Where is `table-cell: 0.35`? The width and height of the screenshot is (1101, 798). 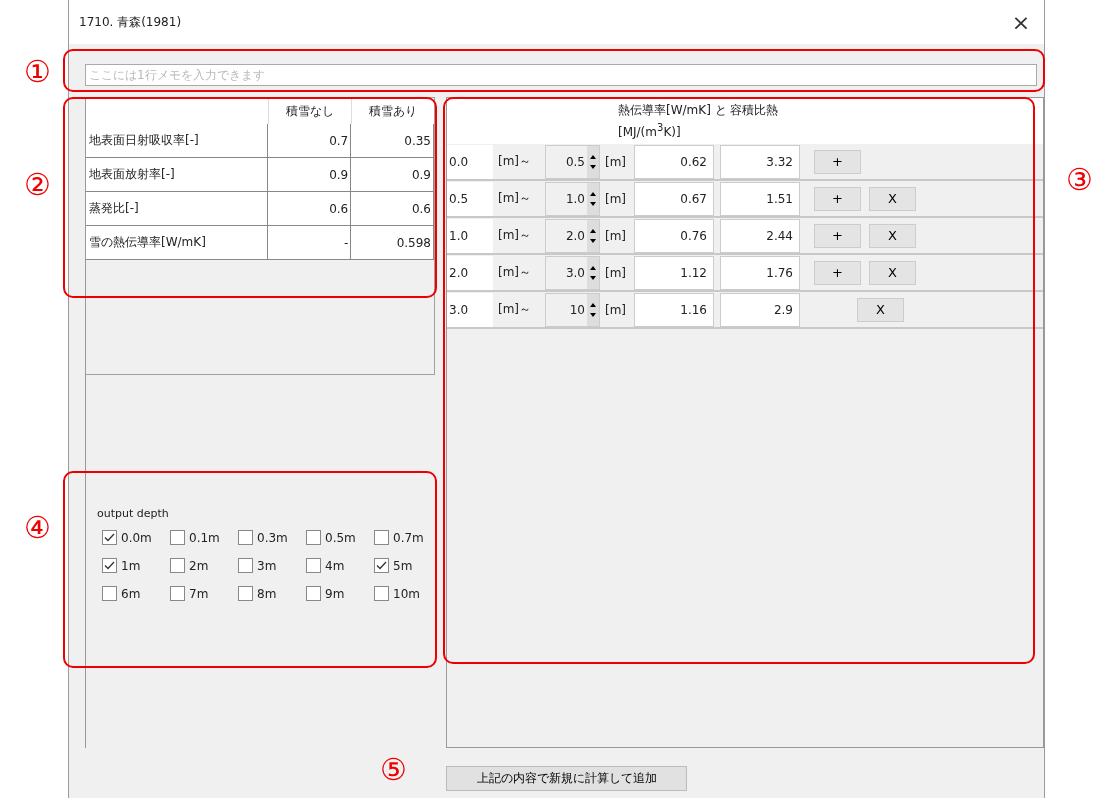 table-cell: 0.35 is located at coordinates (392, 141).